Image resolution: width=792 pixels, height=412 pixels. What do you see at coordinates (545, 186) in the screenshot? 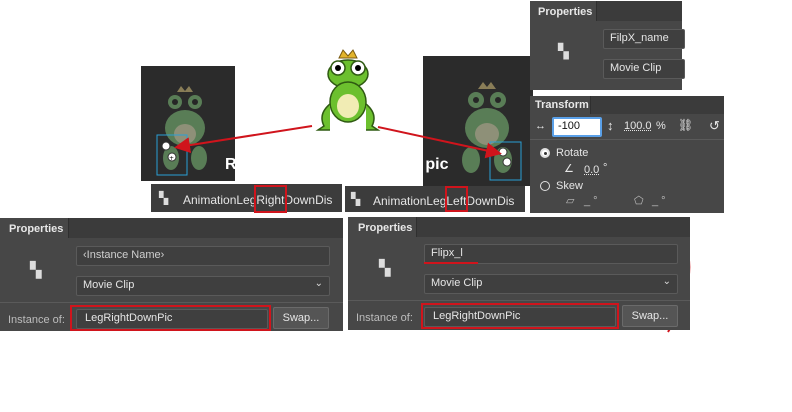
I see `skew-radio` at bounding box center [545, 186].